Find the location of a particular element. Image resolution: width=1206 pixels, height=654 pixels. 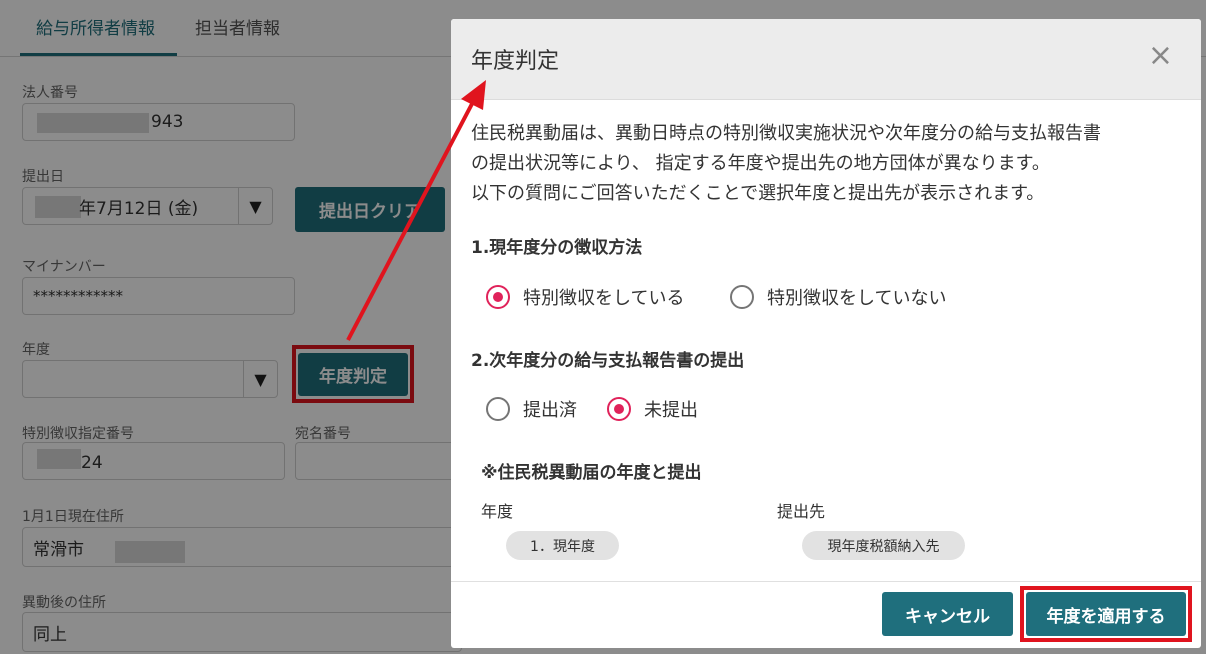

result-title: ※住民税異動届の年度と提出 is located at coordinates (591, 473).